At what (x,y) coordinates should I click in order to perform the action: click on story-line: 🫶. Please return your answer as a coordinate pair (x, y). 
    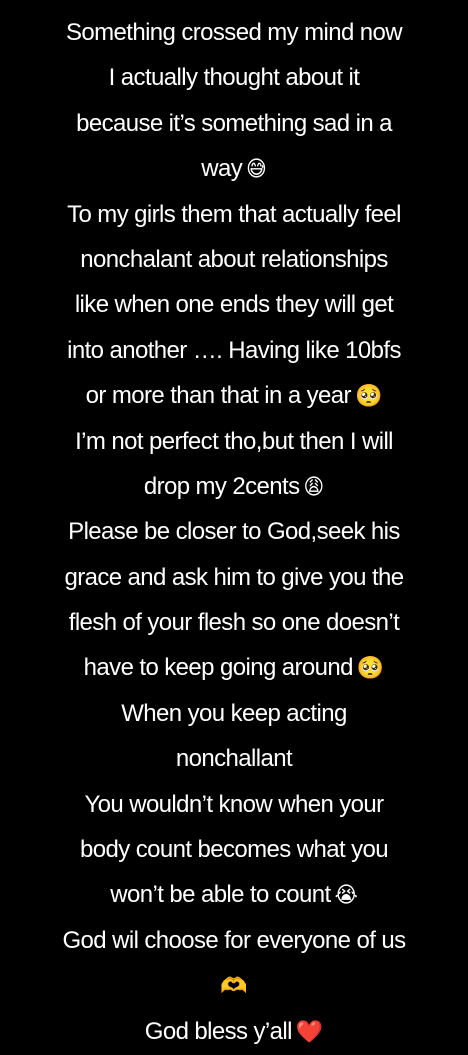
    Looking at the image, I should click on (234, 985).